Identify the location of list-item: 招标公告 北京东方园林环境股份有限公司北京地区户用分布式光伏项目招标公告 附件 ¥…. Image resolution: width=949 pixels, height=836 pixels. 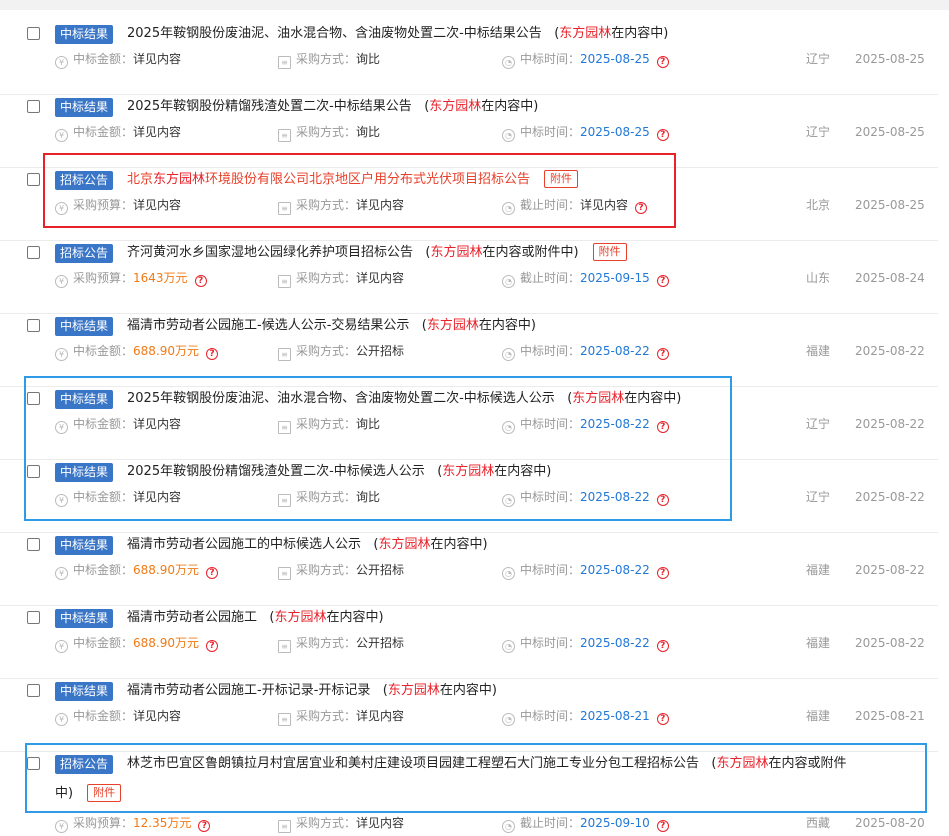
(469, 204).